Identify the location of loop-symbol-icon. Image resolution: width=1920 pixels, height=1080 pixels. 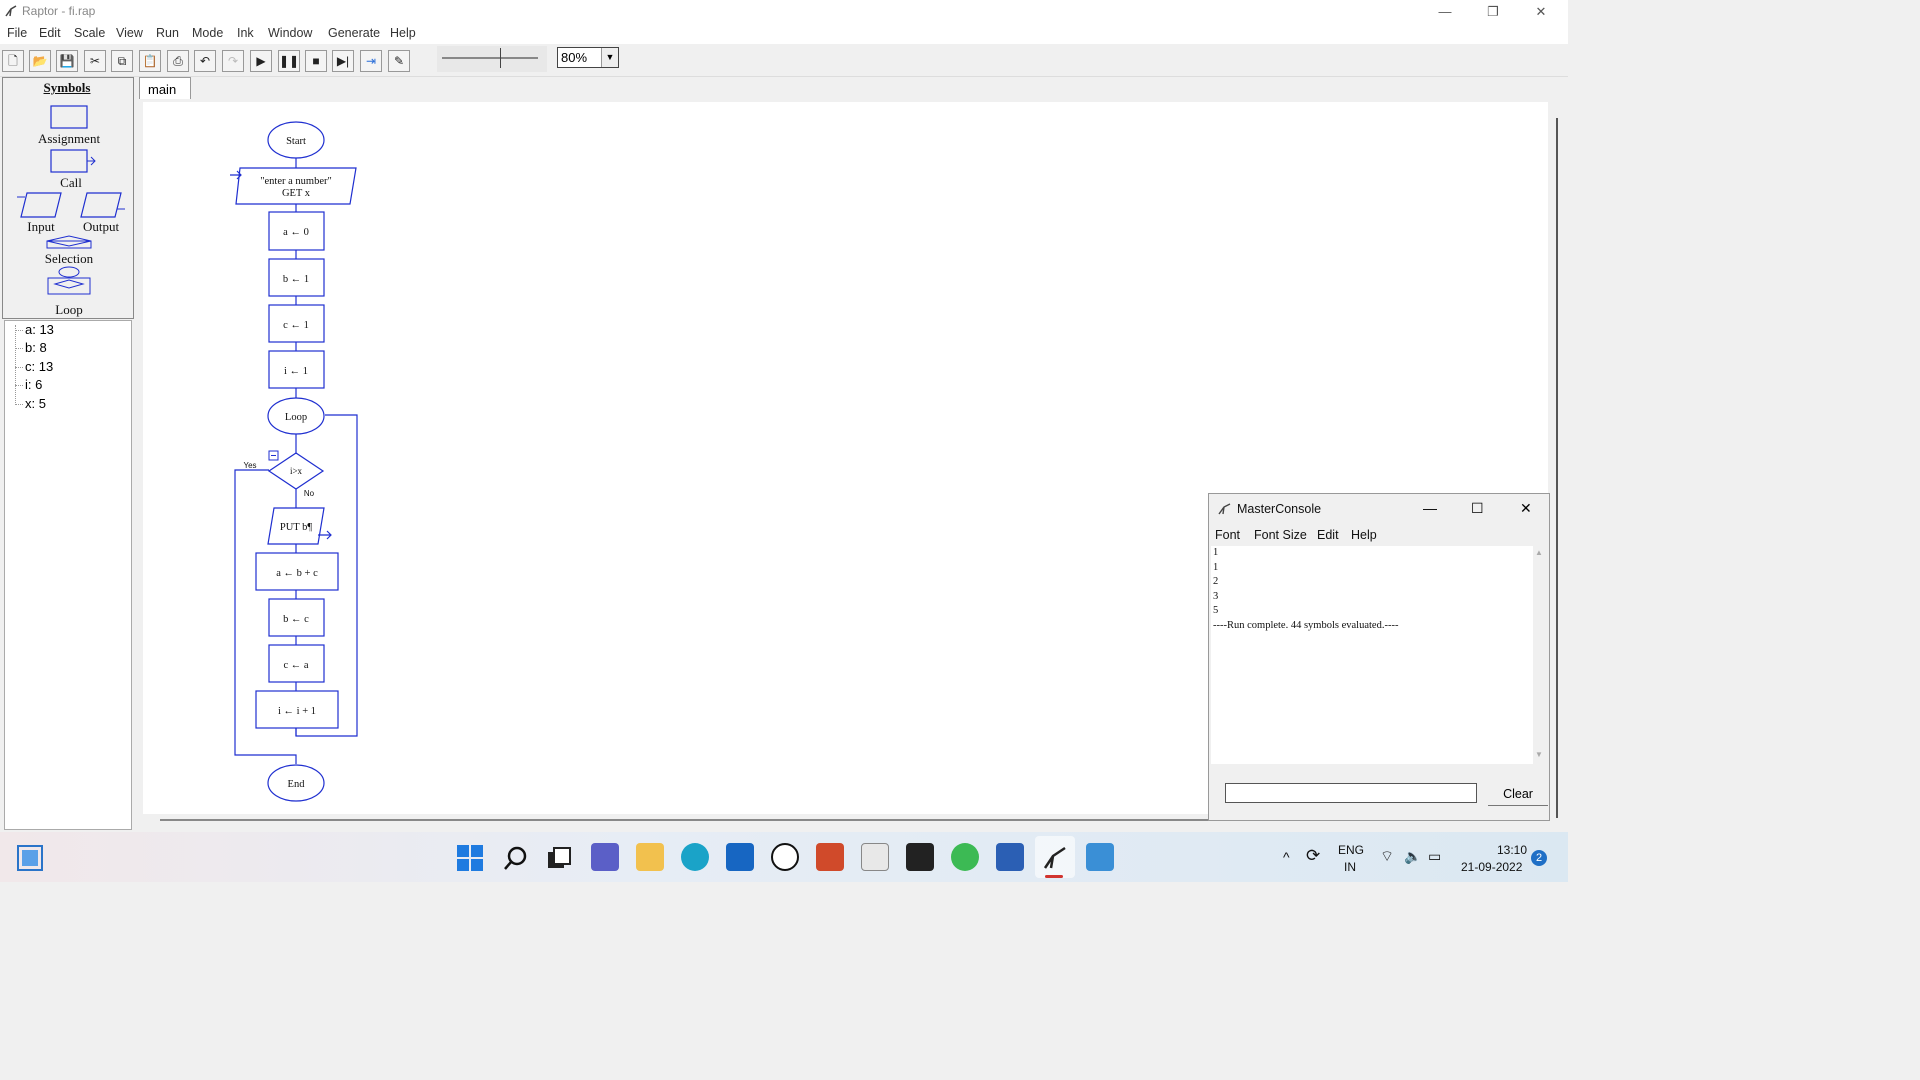
(69, 283).